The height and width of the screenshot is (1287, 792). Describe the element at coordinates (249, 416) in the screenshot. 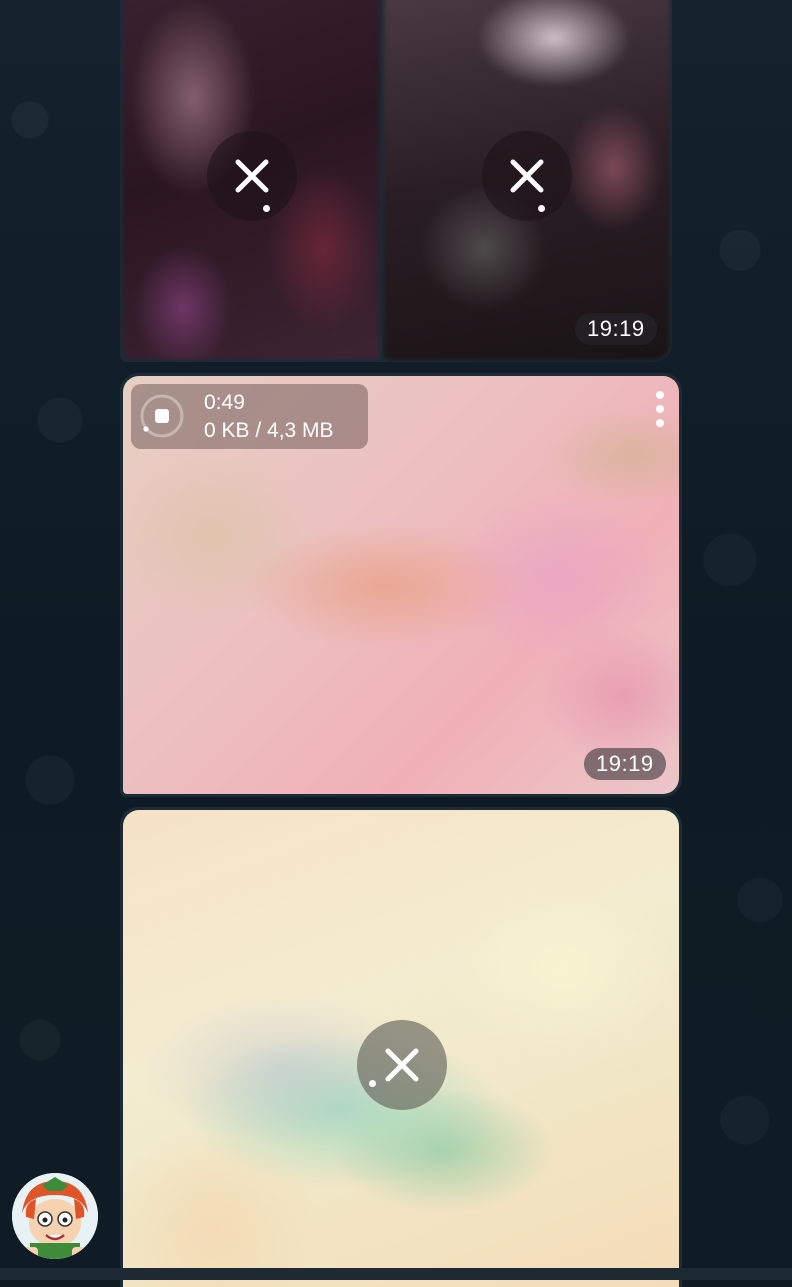

I see `video-download-status: 0:49 0 KB / 4,3 MB` at that location.